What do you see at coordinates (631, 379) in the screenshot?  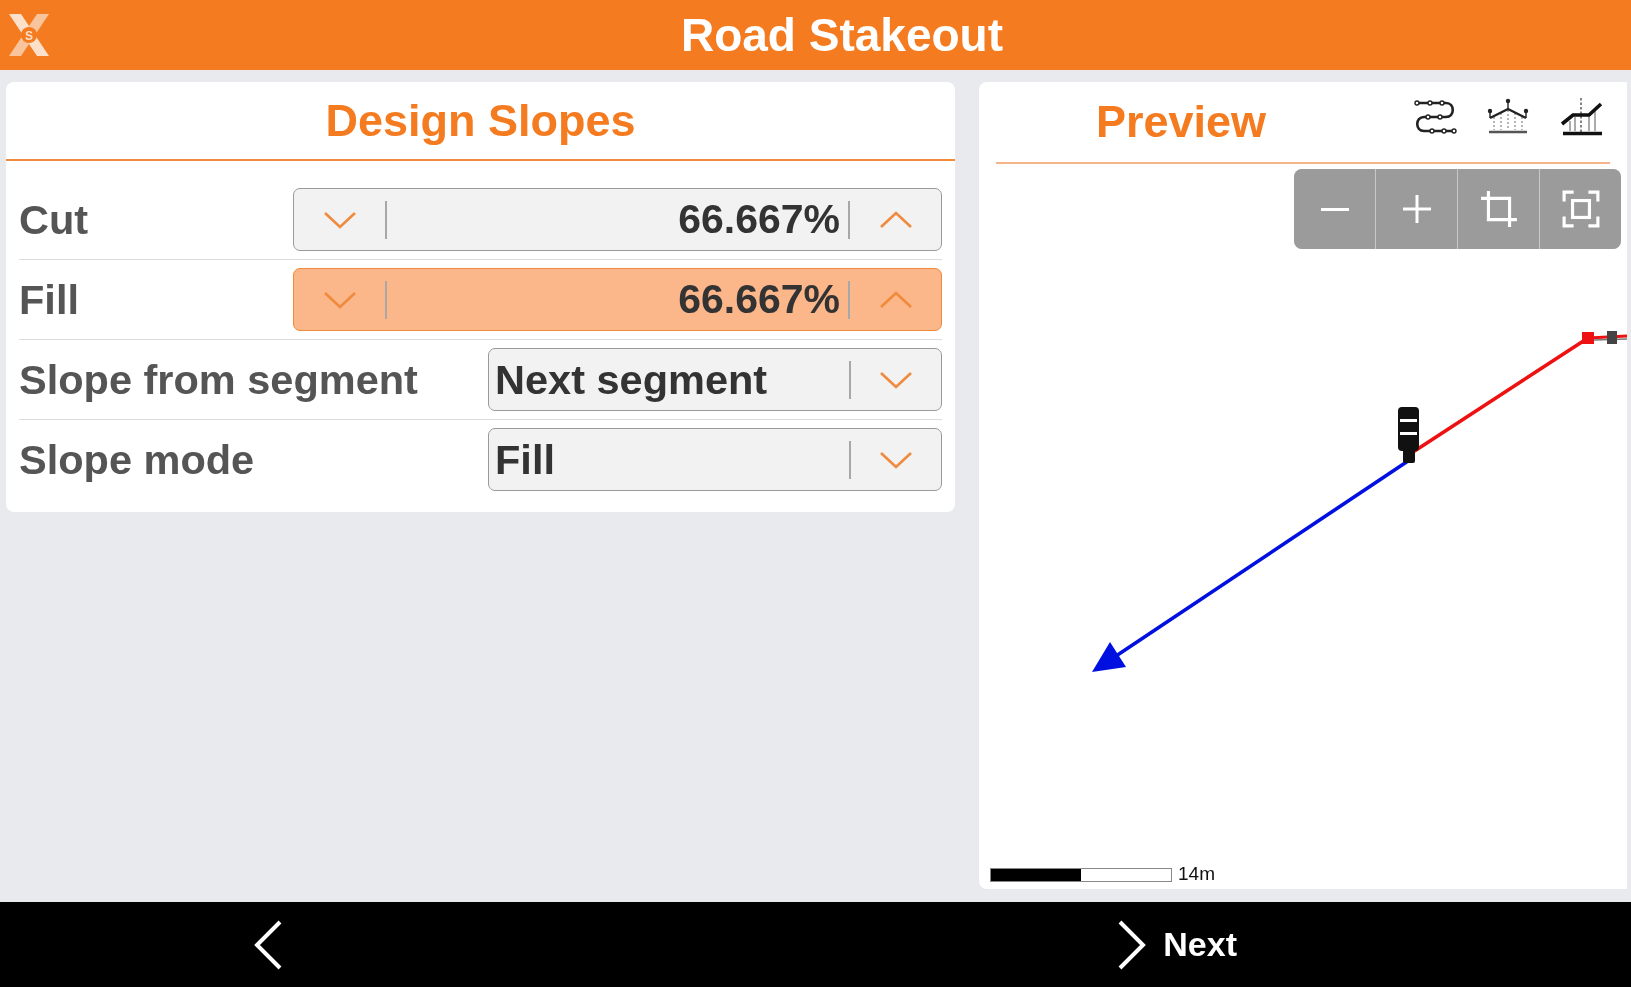 I see `dropdown-value: Next segment` at bounding box center [631, 379].